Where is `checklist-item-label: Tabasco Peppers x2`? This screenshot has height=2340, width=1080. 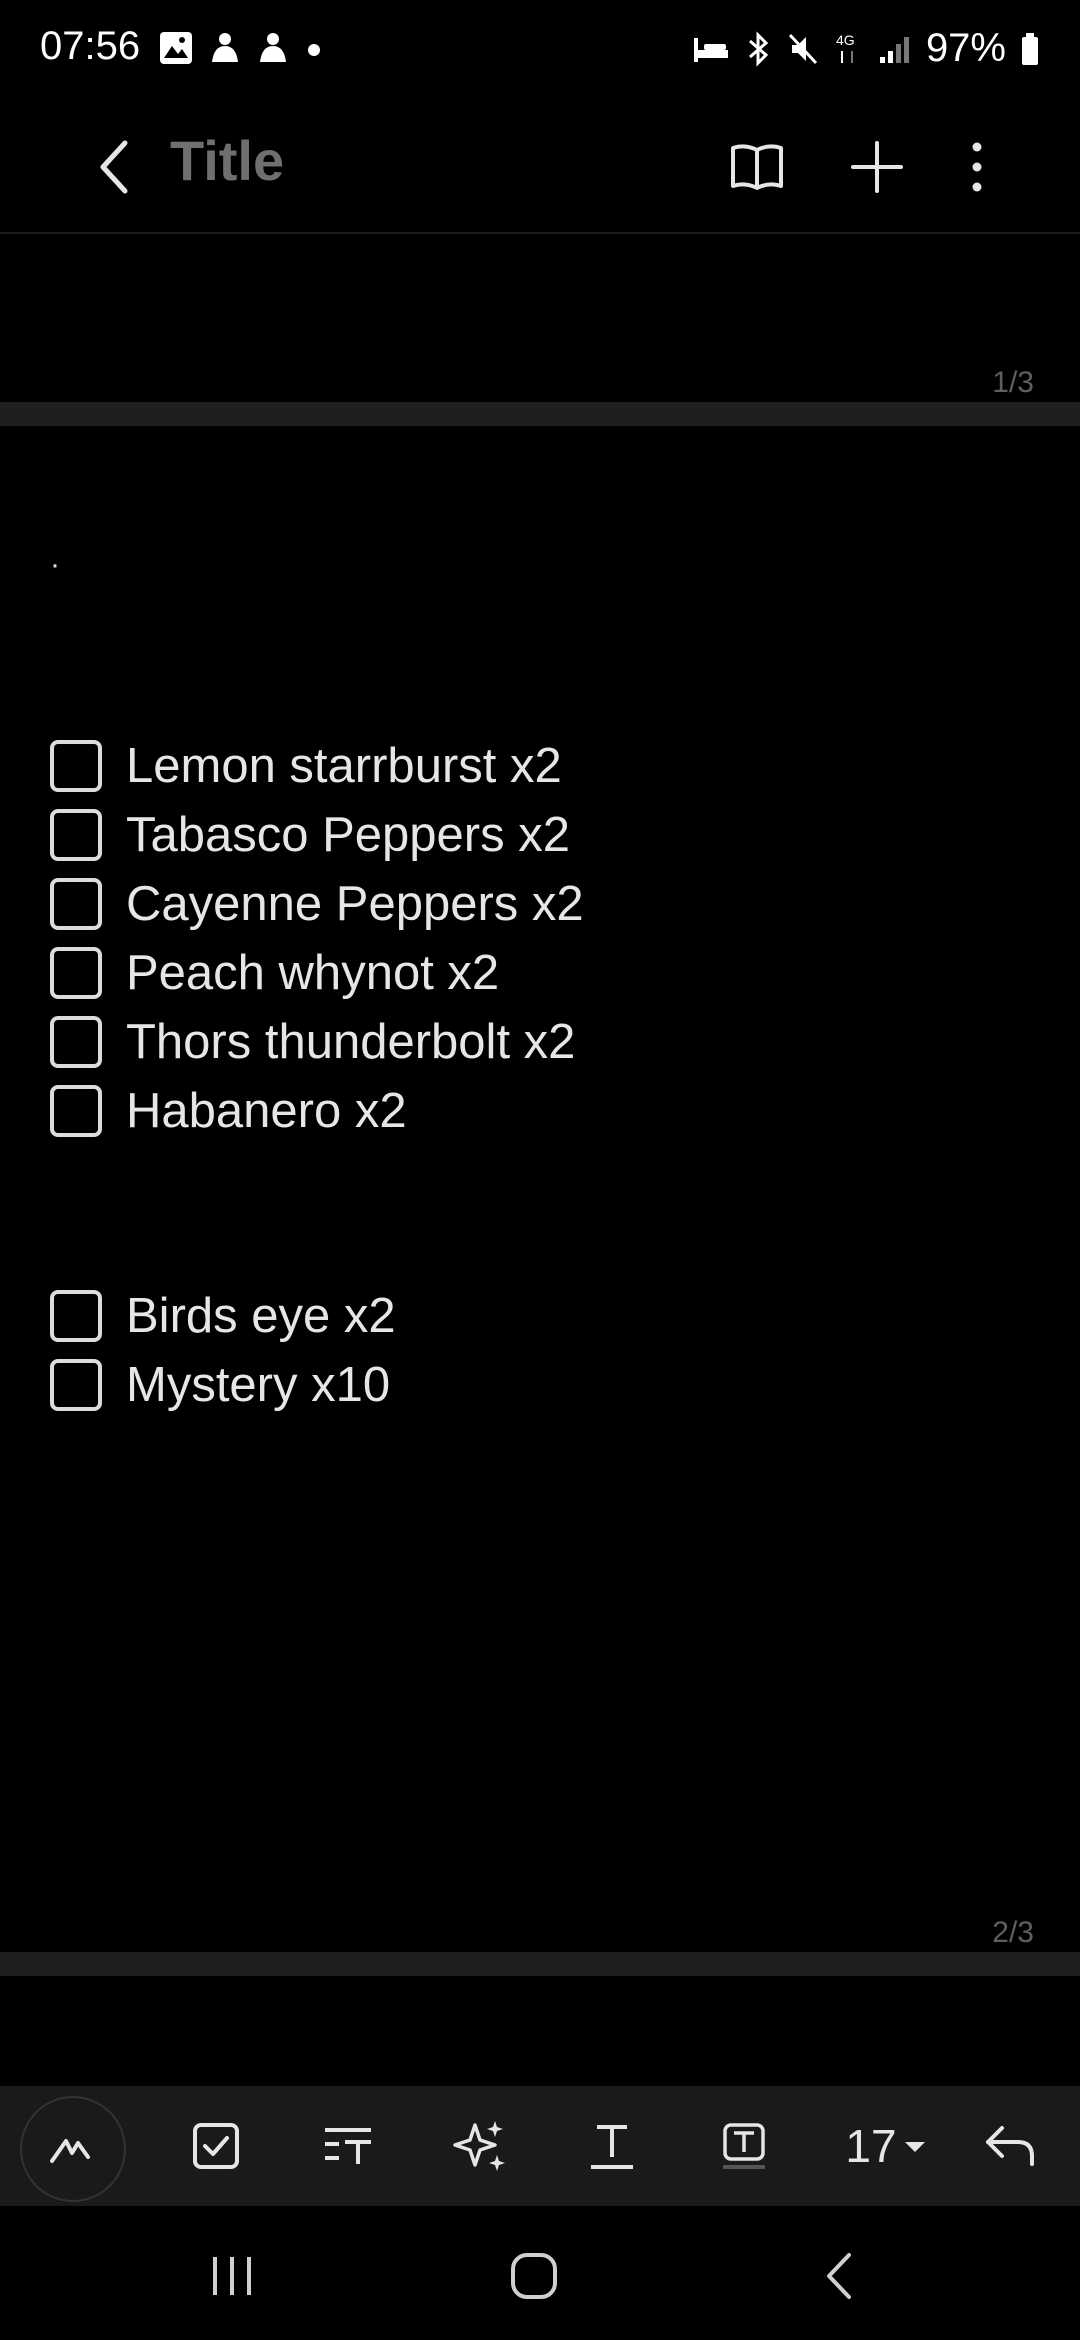
checklist-item-label: Tabasco Peppers x2 is located at coordinates (348, 835).